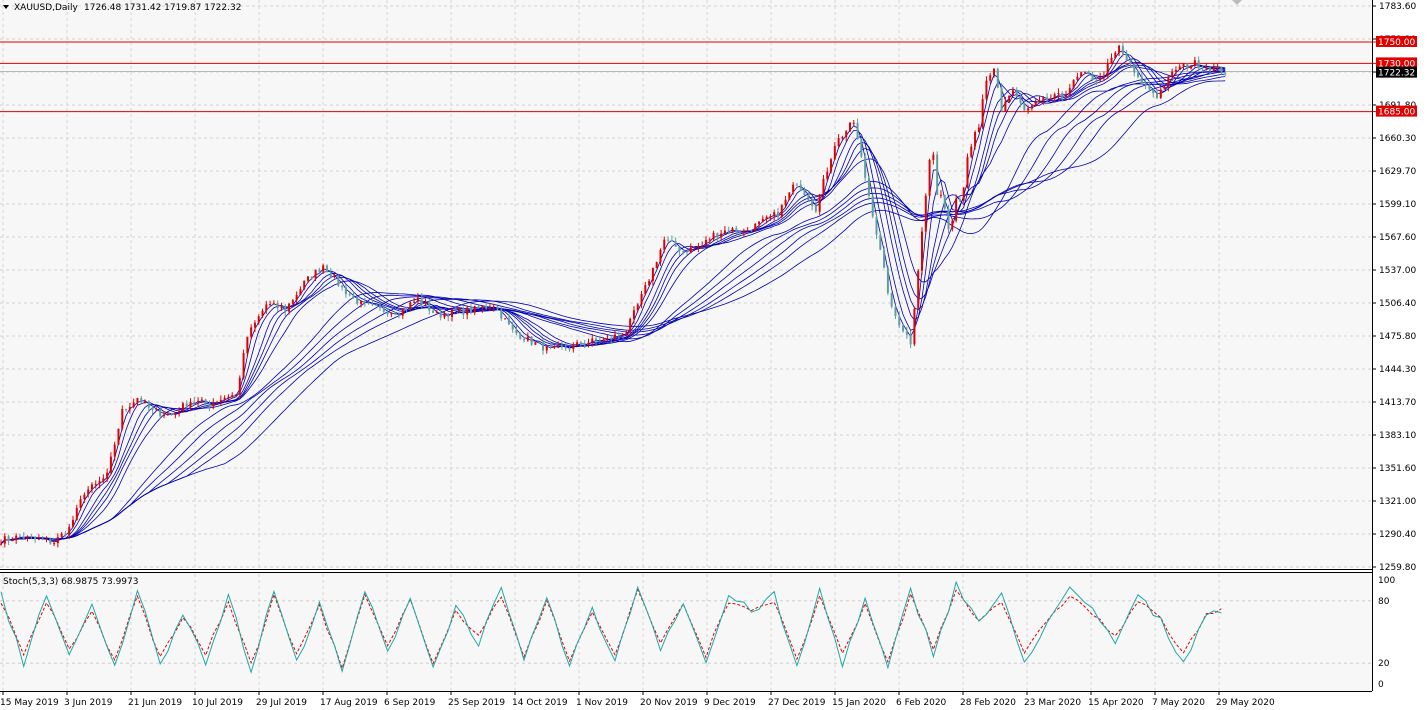 This screenshot has width=1428, height=710. Describe the element at coordinates (46, 8) in the screenshot. I see `symbol-label: XAUUSD,Daily` at that location.